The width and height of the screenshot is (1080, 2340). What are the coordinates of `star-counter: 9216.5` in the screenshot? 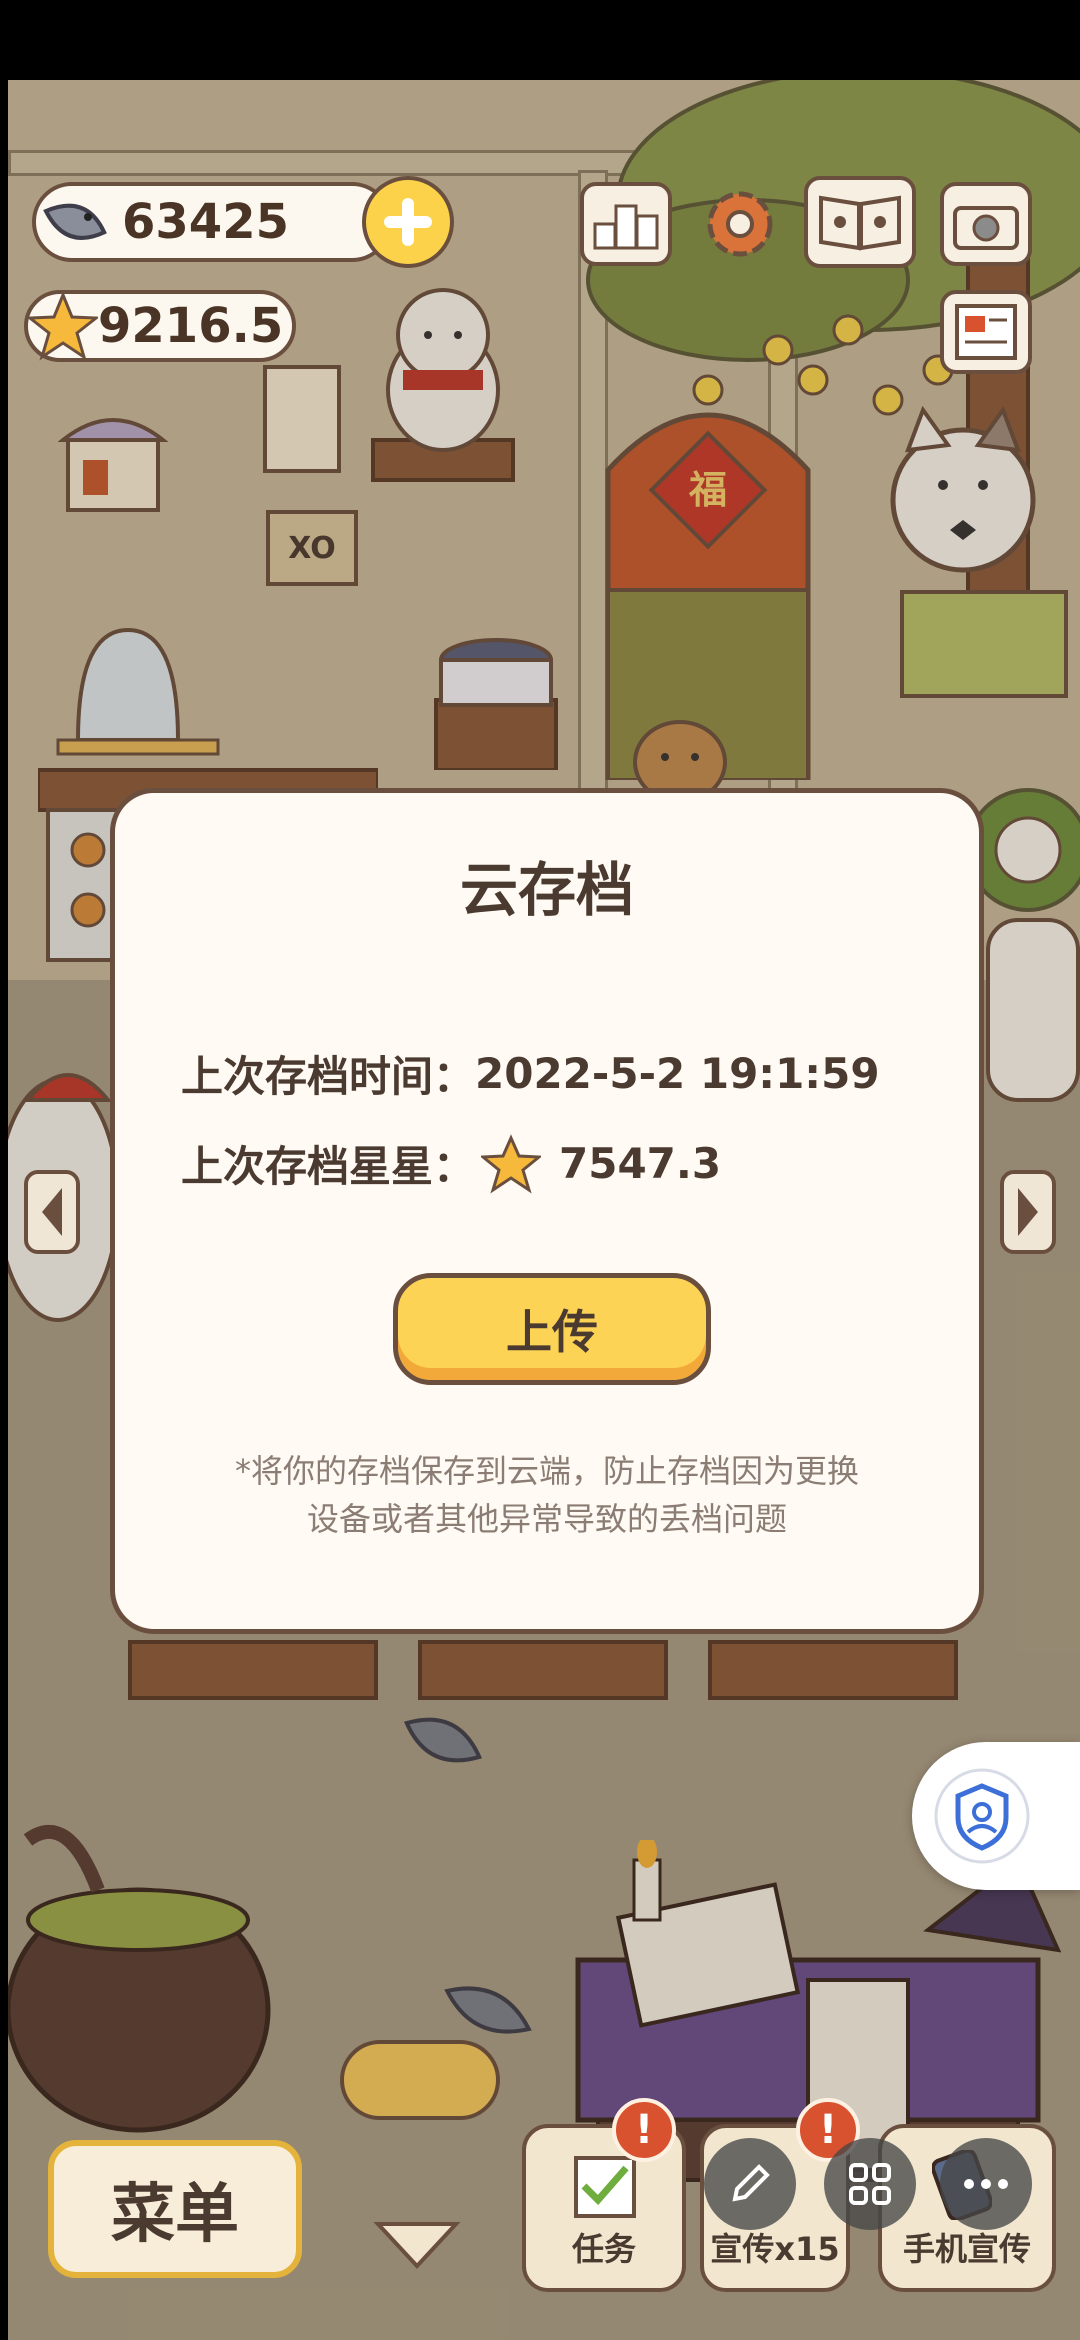 It's located at (160, 326).